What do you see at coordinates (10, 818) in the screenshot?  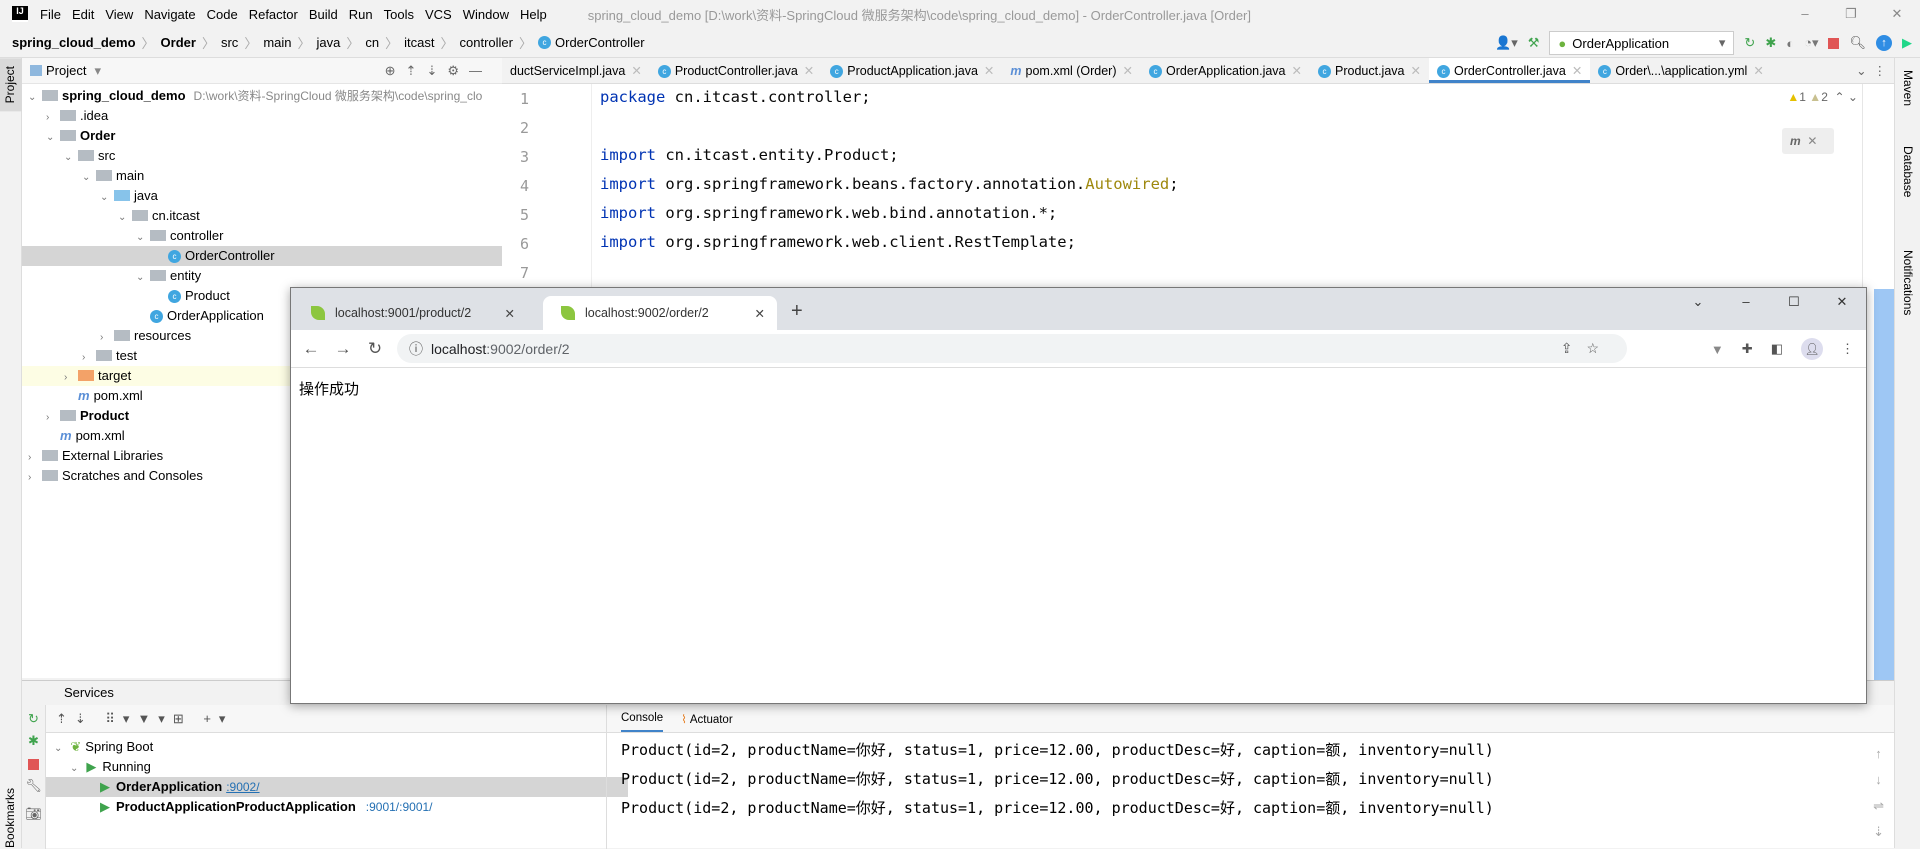 I see `bookmarks-tool-button: Bookmarks` at bounding box center [10, 818].